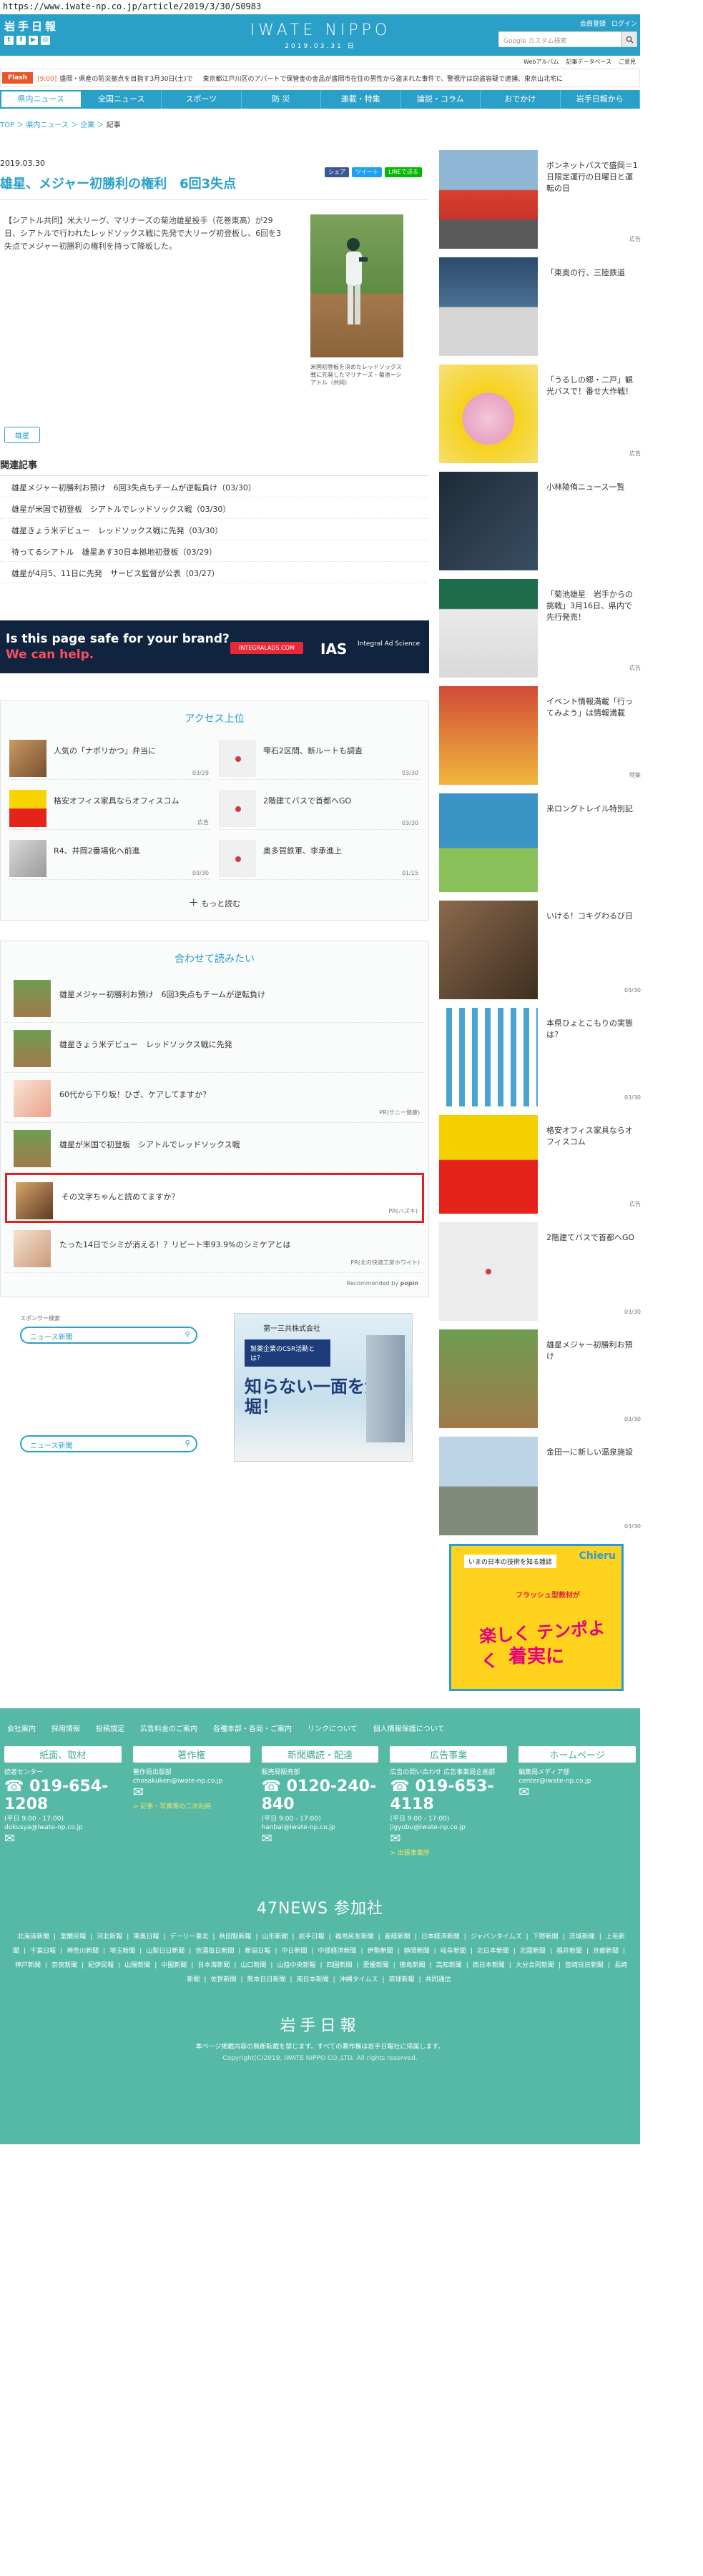  Describe the element at coordinates (214, 903) in the screenshot. I see `more-button: ＋ もっと読む` at that location.